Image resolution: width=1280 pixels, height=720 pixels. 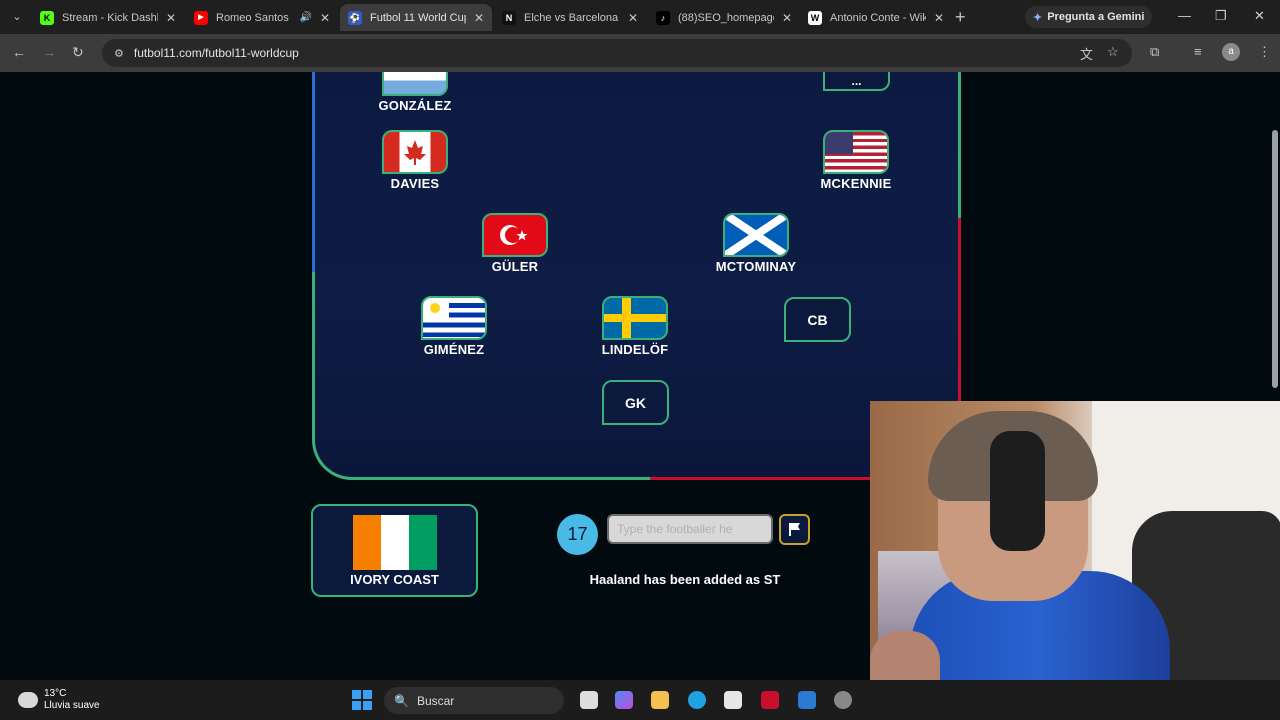 I want to click on tab-futbol11: ⚽ Futbol 11 World Cup ✕, so click(x=416, y=17).